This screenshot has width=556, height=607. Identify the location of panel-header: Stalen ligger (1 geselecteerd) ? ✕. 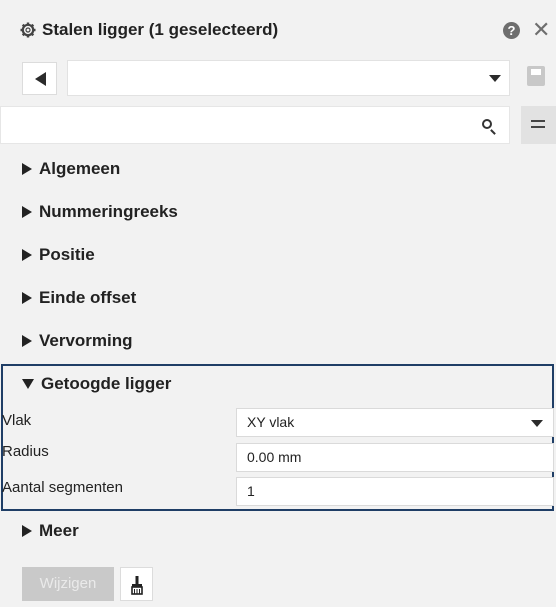
(278, 29).